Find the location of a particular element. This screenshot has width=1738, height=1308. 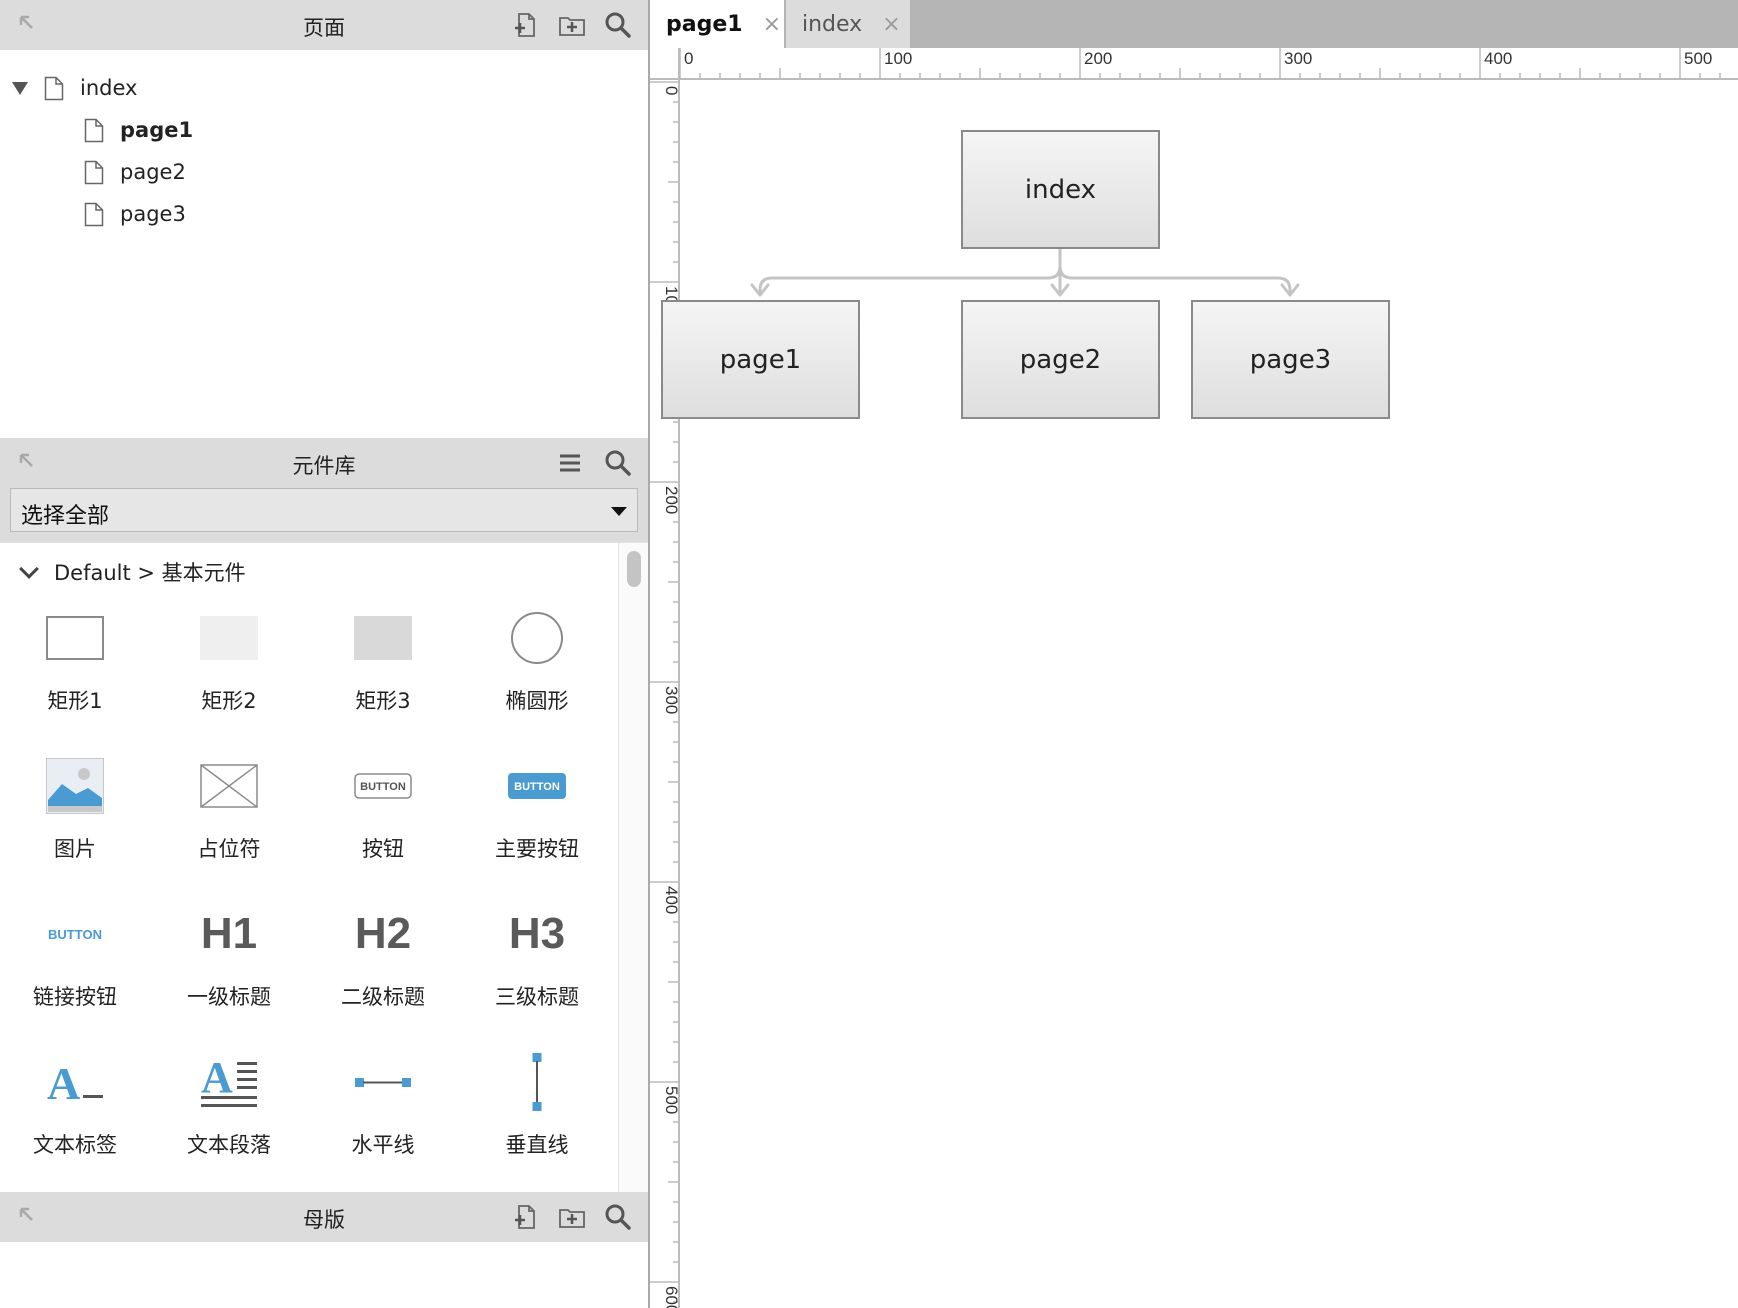

widget-image: 图片 is located at coordinates (75, 821).